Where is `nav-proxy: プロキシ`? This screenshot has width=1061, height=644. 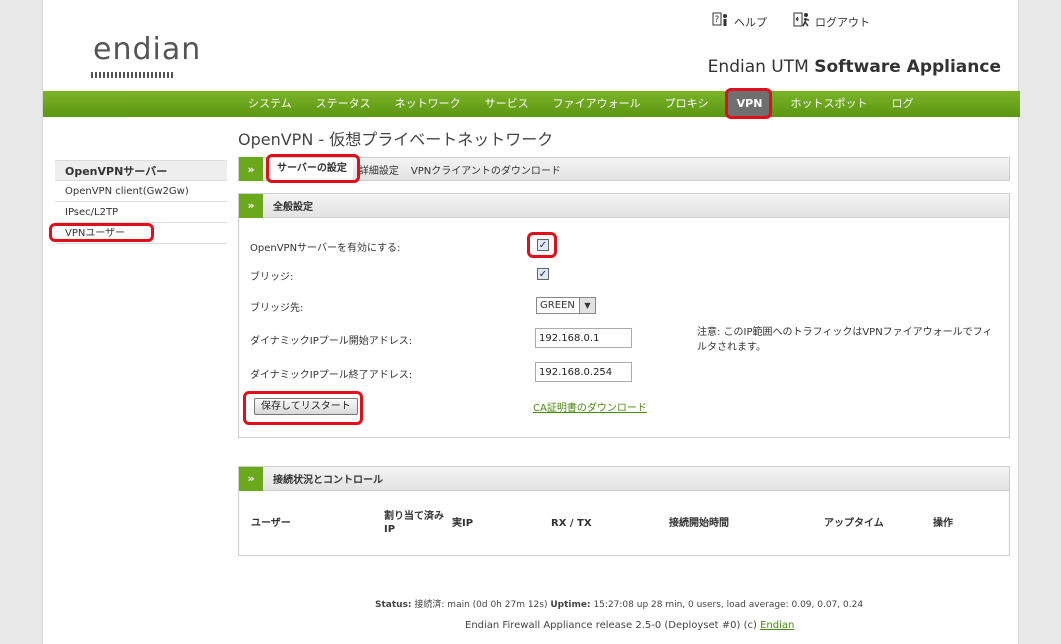 nav-proxy: プロキシ is located at coordinates (687, 104).